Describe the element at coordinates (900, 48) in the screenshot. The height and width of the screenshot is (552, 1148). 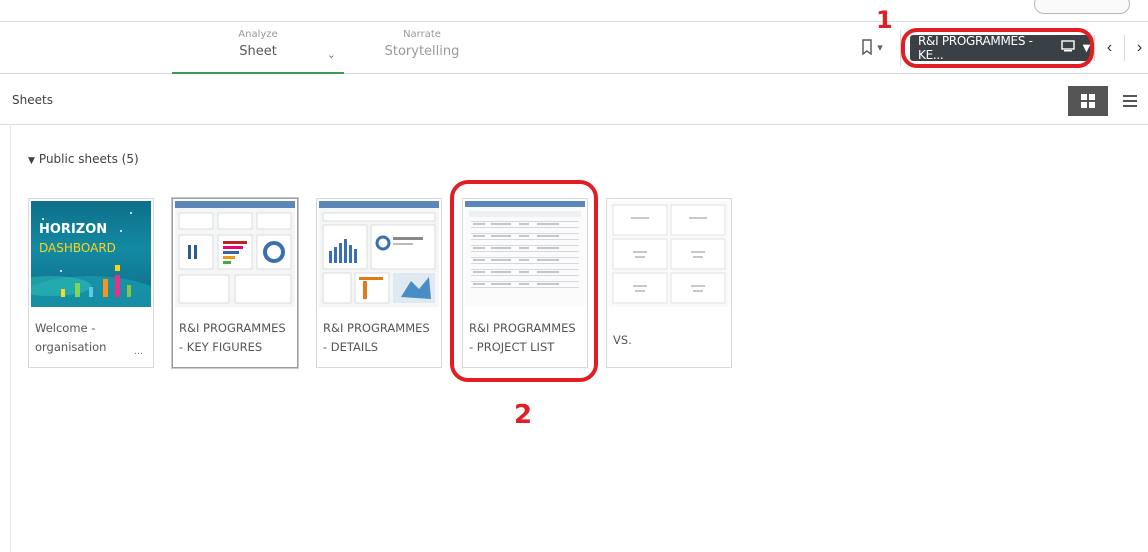
I see `toolbar-divider` at that location.